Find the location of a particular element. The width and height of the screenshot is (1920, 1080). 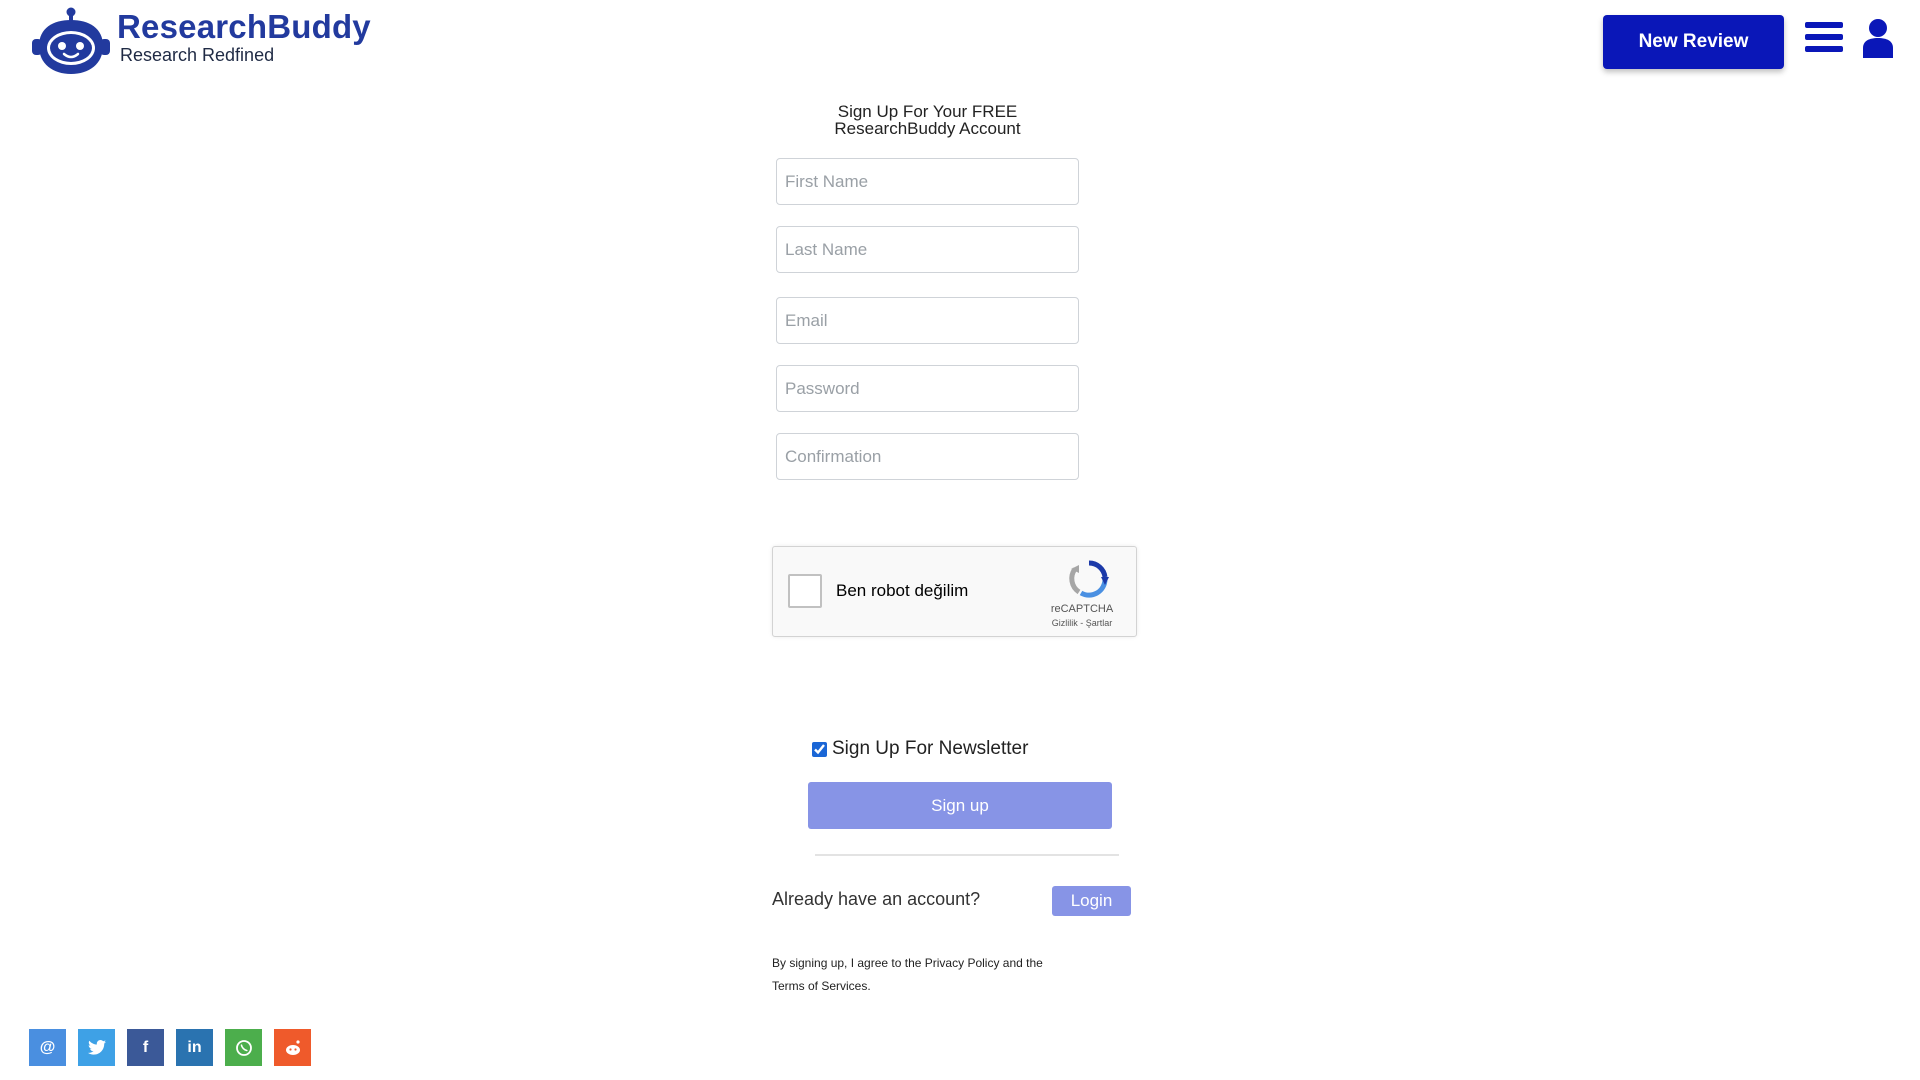

new-review-button: New Review is located at coordinates (1693, 42).